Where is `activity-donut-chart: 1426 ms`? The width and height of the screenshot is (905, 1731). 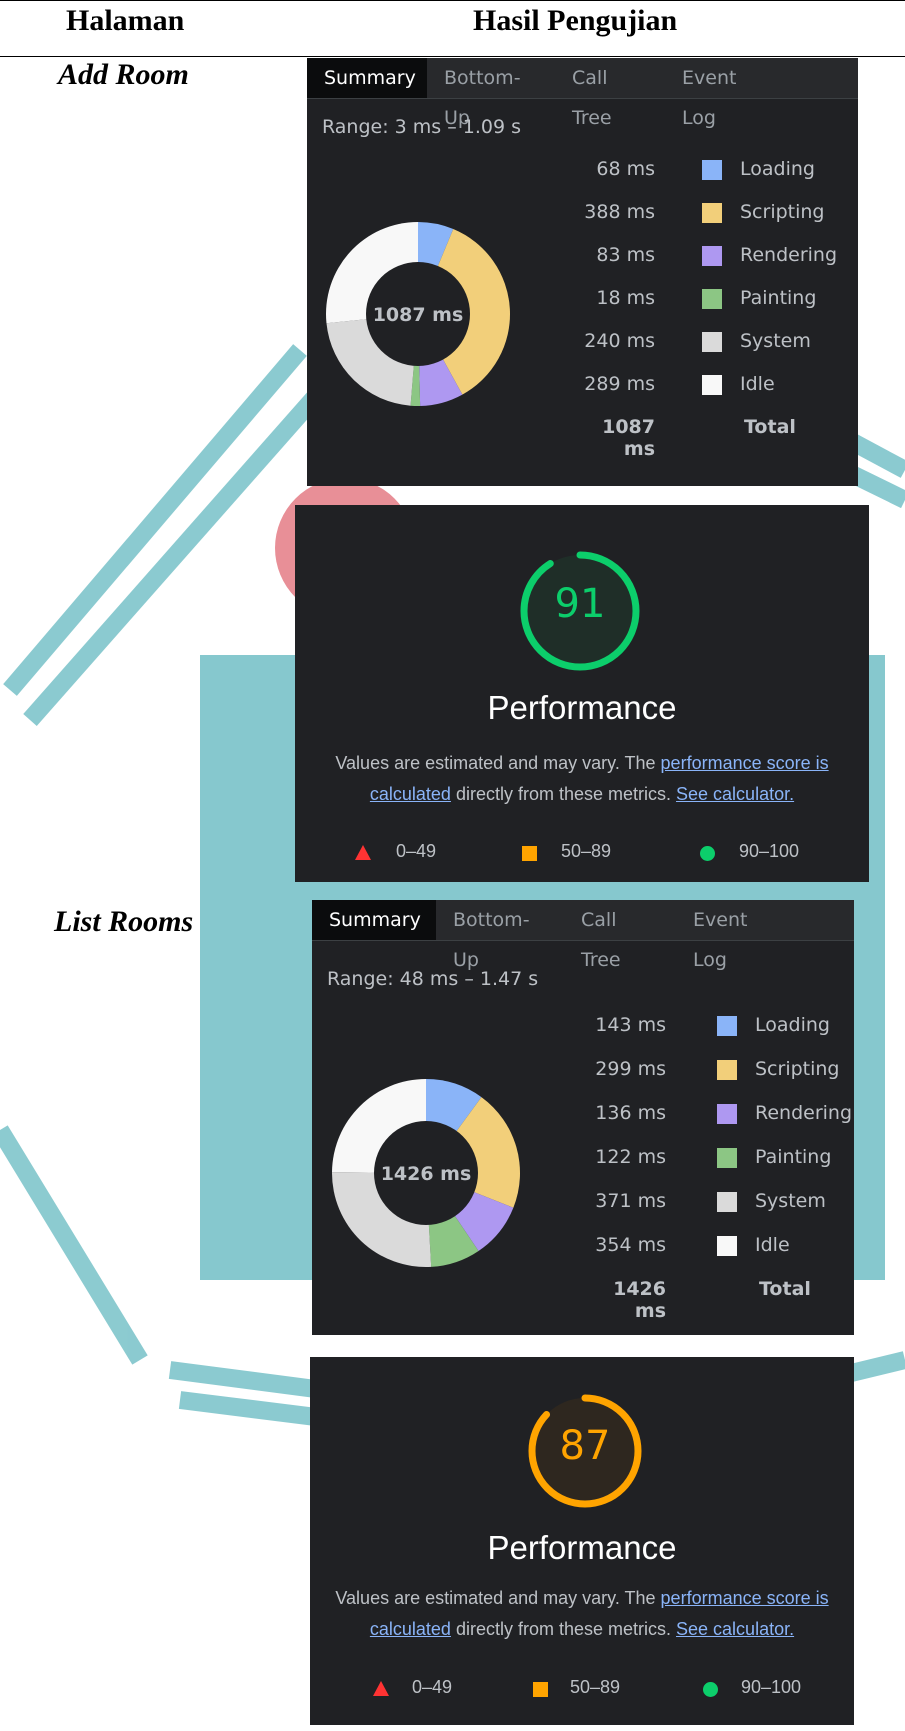 activity-donut-chart: 1426 ms is located at coordinates (426, 1173).